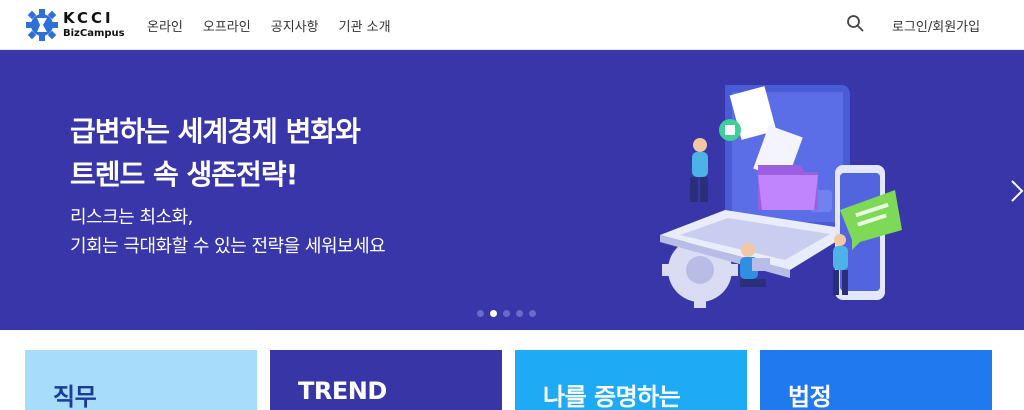 The image size is (1024, 410). I want to click on slide-indicators, so click(506, 313).